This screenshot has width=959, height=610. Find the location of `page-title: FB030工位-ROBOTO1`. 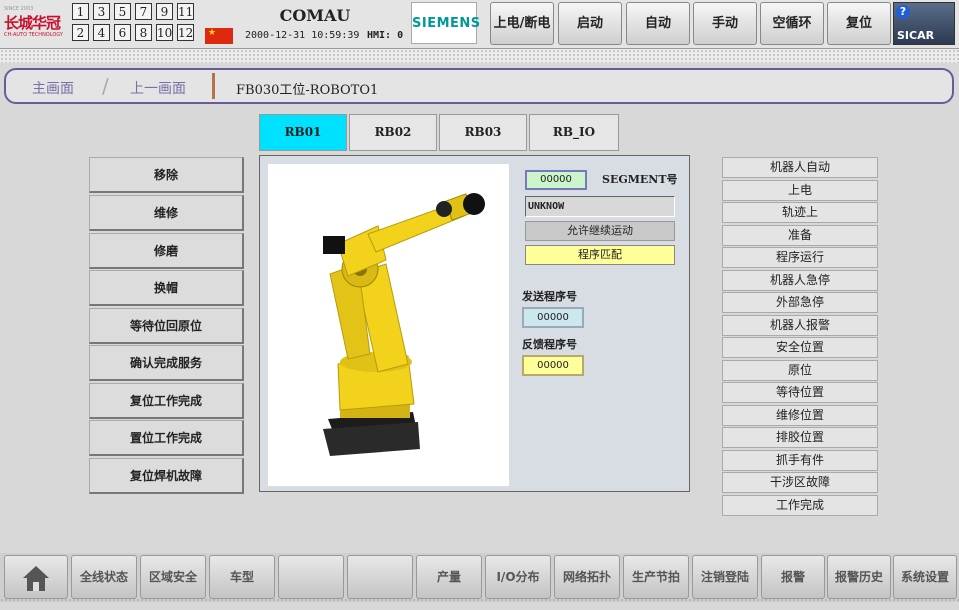

page-title: FB030工位-ROBOTO1 is located at coordinates (307, 90).